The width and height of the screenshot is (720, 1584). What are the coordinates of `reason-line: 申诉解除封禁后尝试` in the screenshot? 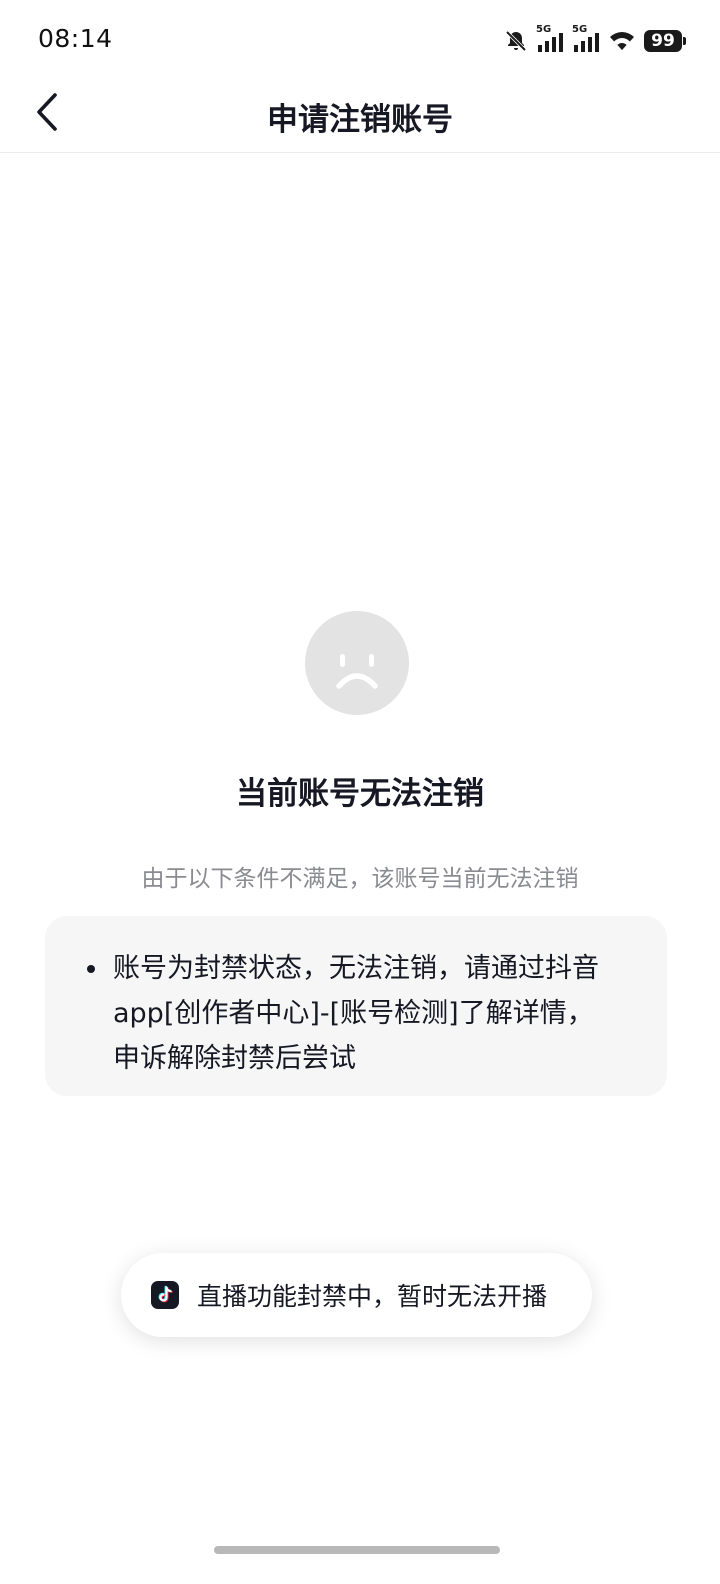 It's located at (234, 1058).